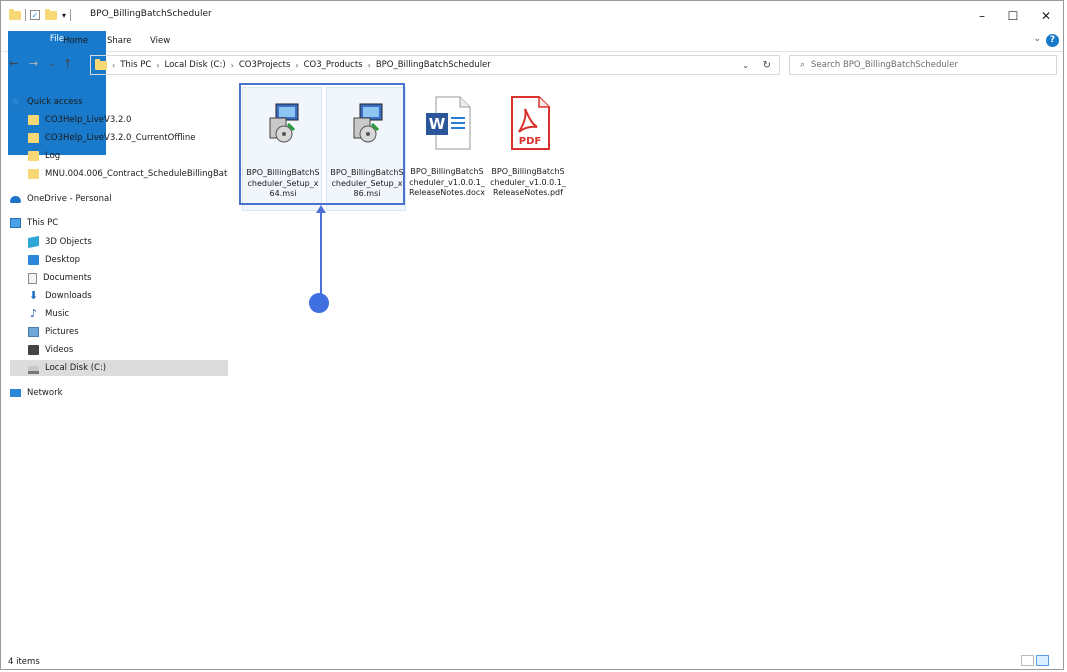 The image size is (1067, 672). I want to click on nav-item-log: Log, so click(128, 156).